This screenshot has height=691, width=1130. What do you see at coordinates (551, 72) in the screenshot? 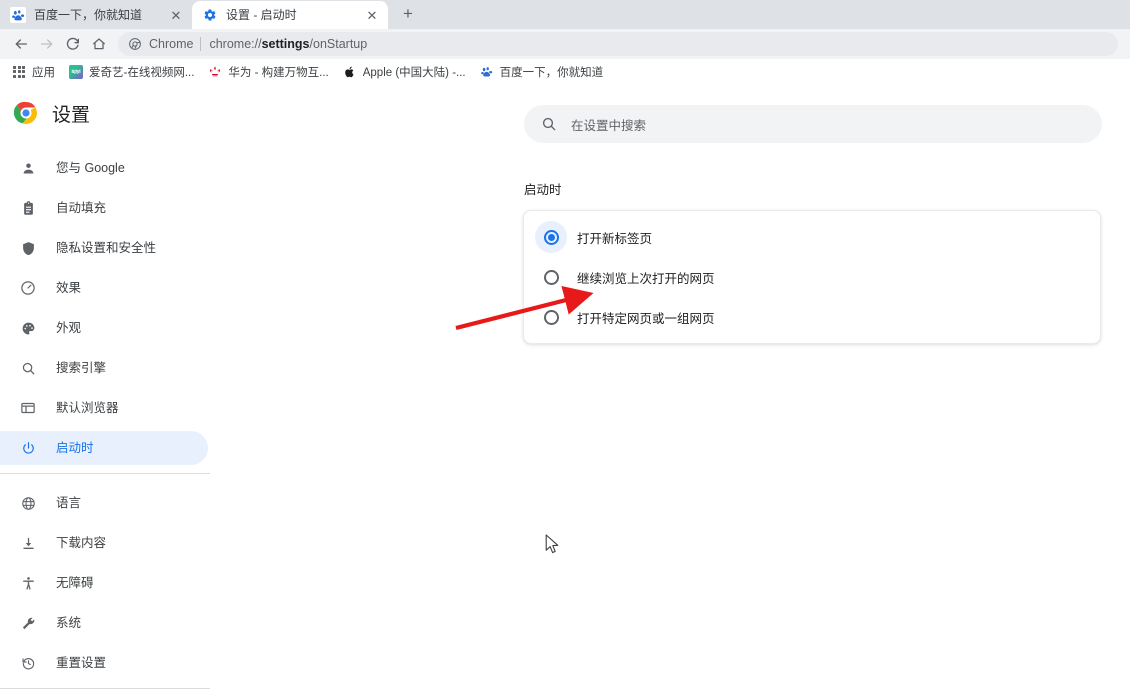
I see `bookmark-label: 百度一下，你就知道` at bounding box center [551, 72].